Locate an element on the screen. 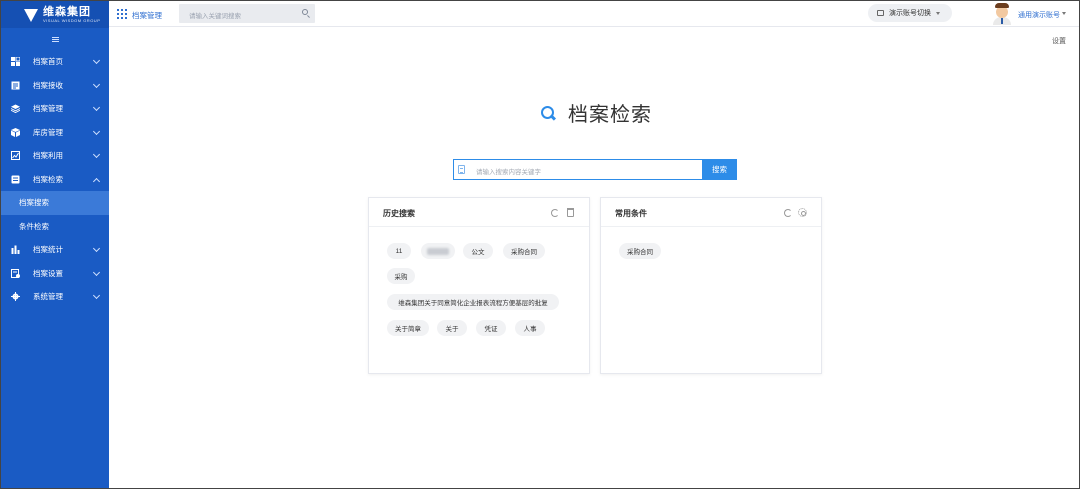  header-search-placeholder: 请输入关键词搜索 is located at coordinates (215, 16).